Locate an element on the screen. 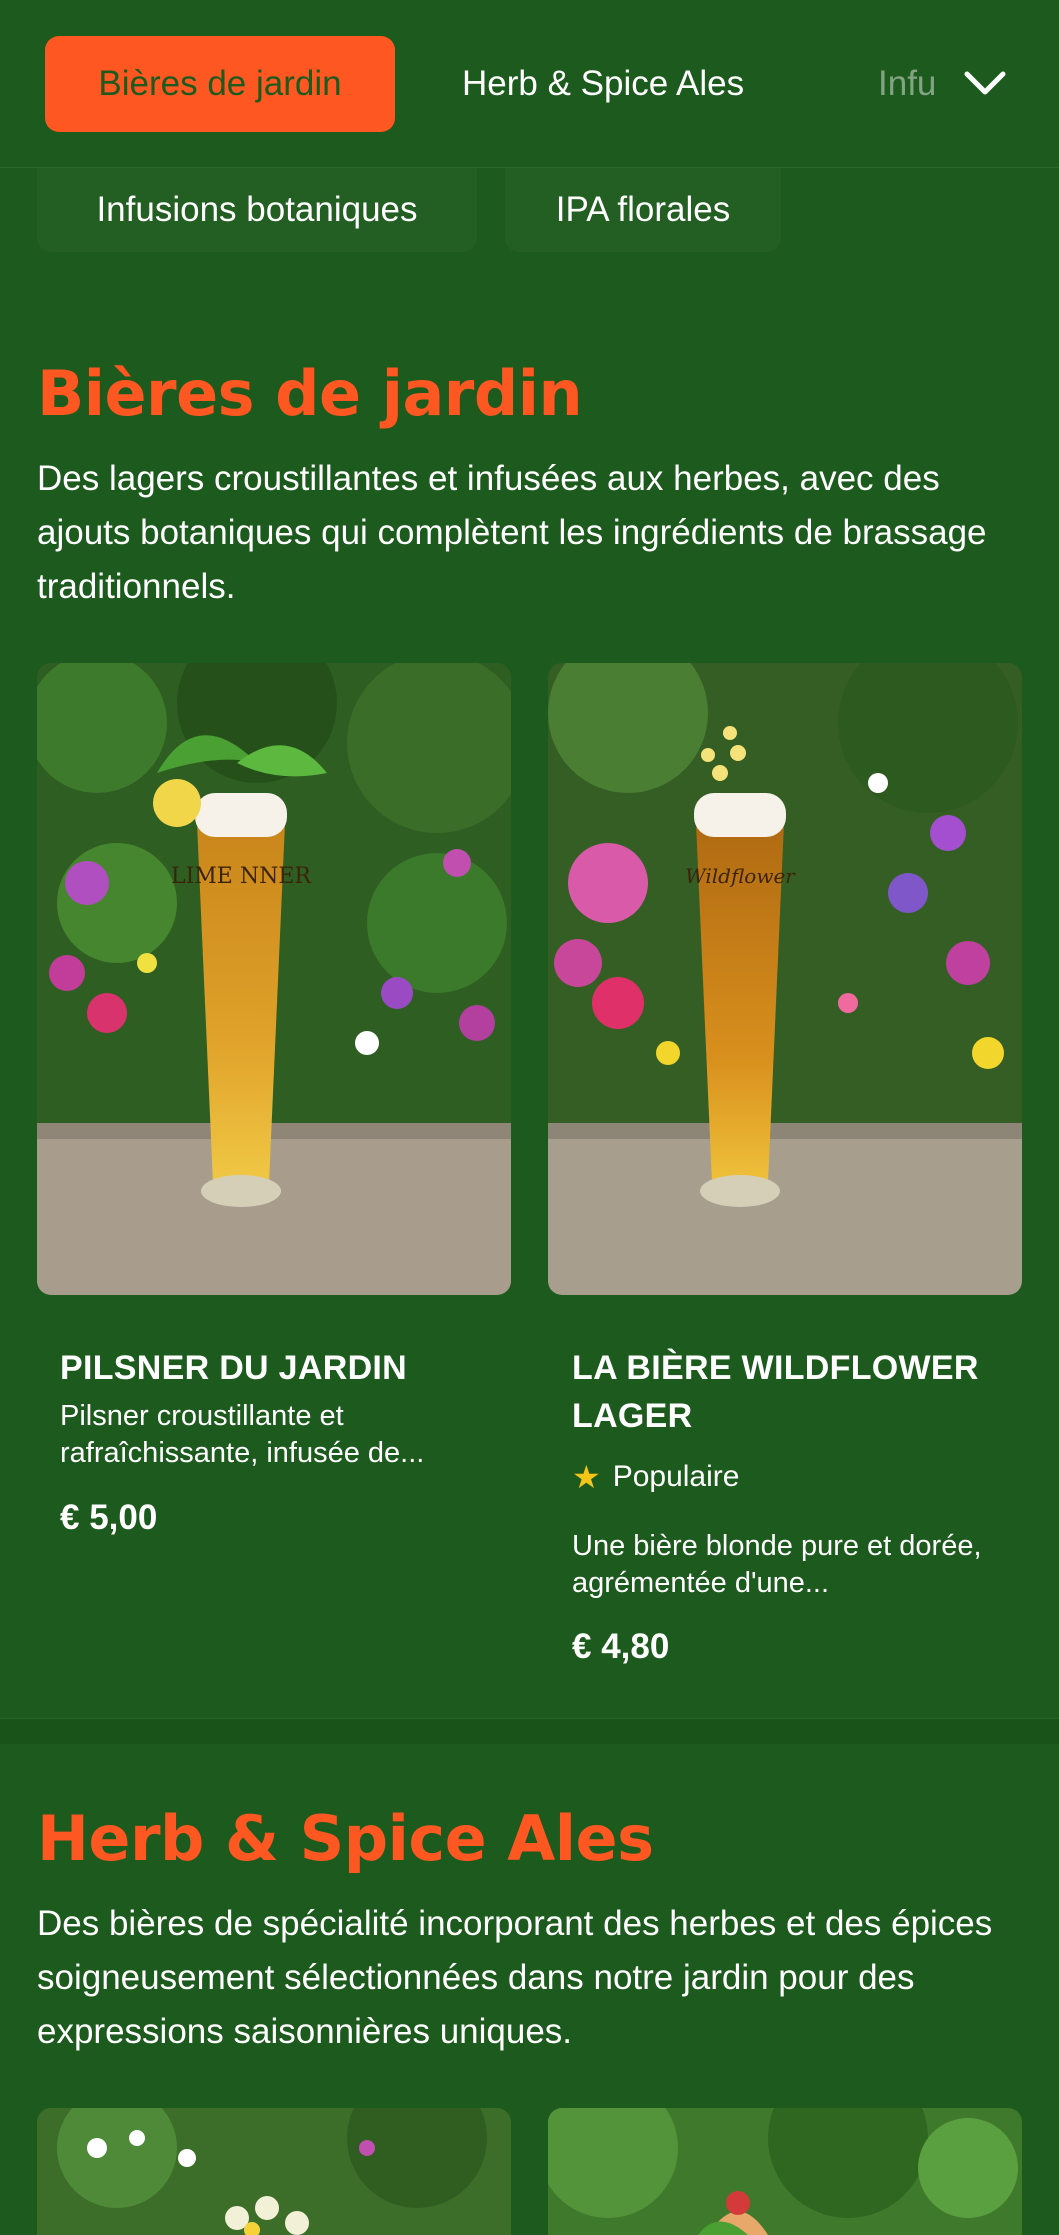 The width and height of the screenshot is (1059, 2235). chip-infusions-botaniques: Infusions botaniques is located at coordinates (257, 210).